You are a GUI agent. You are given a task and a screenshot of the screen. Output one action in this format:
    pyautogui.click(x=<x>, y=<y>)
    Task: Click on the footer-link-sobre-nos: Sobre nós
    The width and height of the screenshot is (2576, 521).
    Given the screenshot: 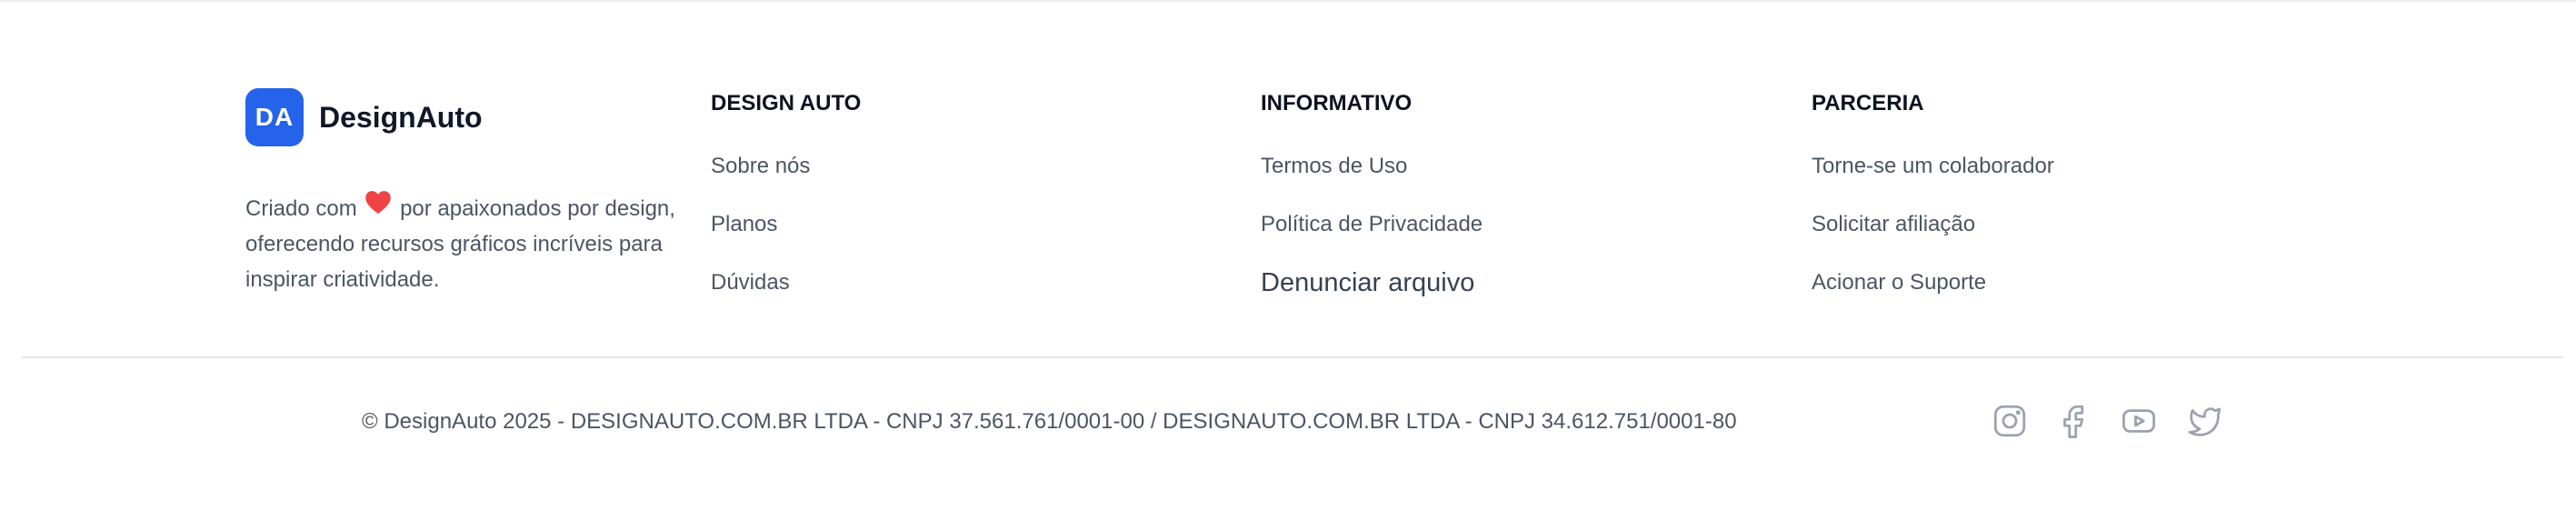 What is the action you would take?
    pyautogui.click(x=786, y=166)
    